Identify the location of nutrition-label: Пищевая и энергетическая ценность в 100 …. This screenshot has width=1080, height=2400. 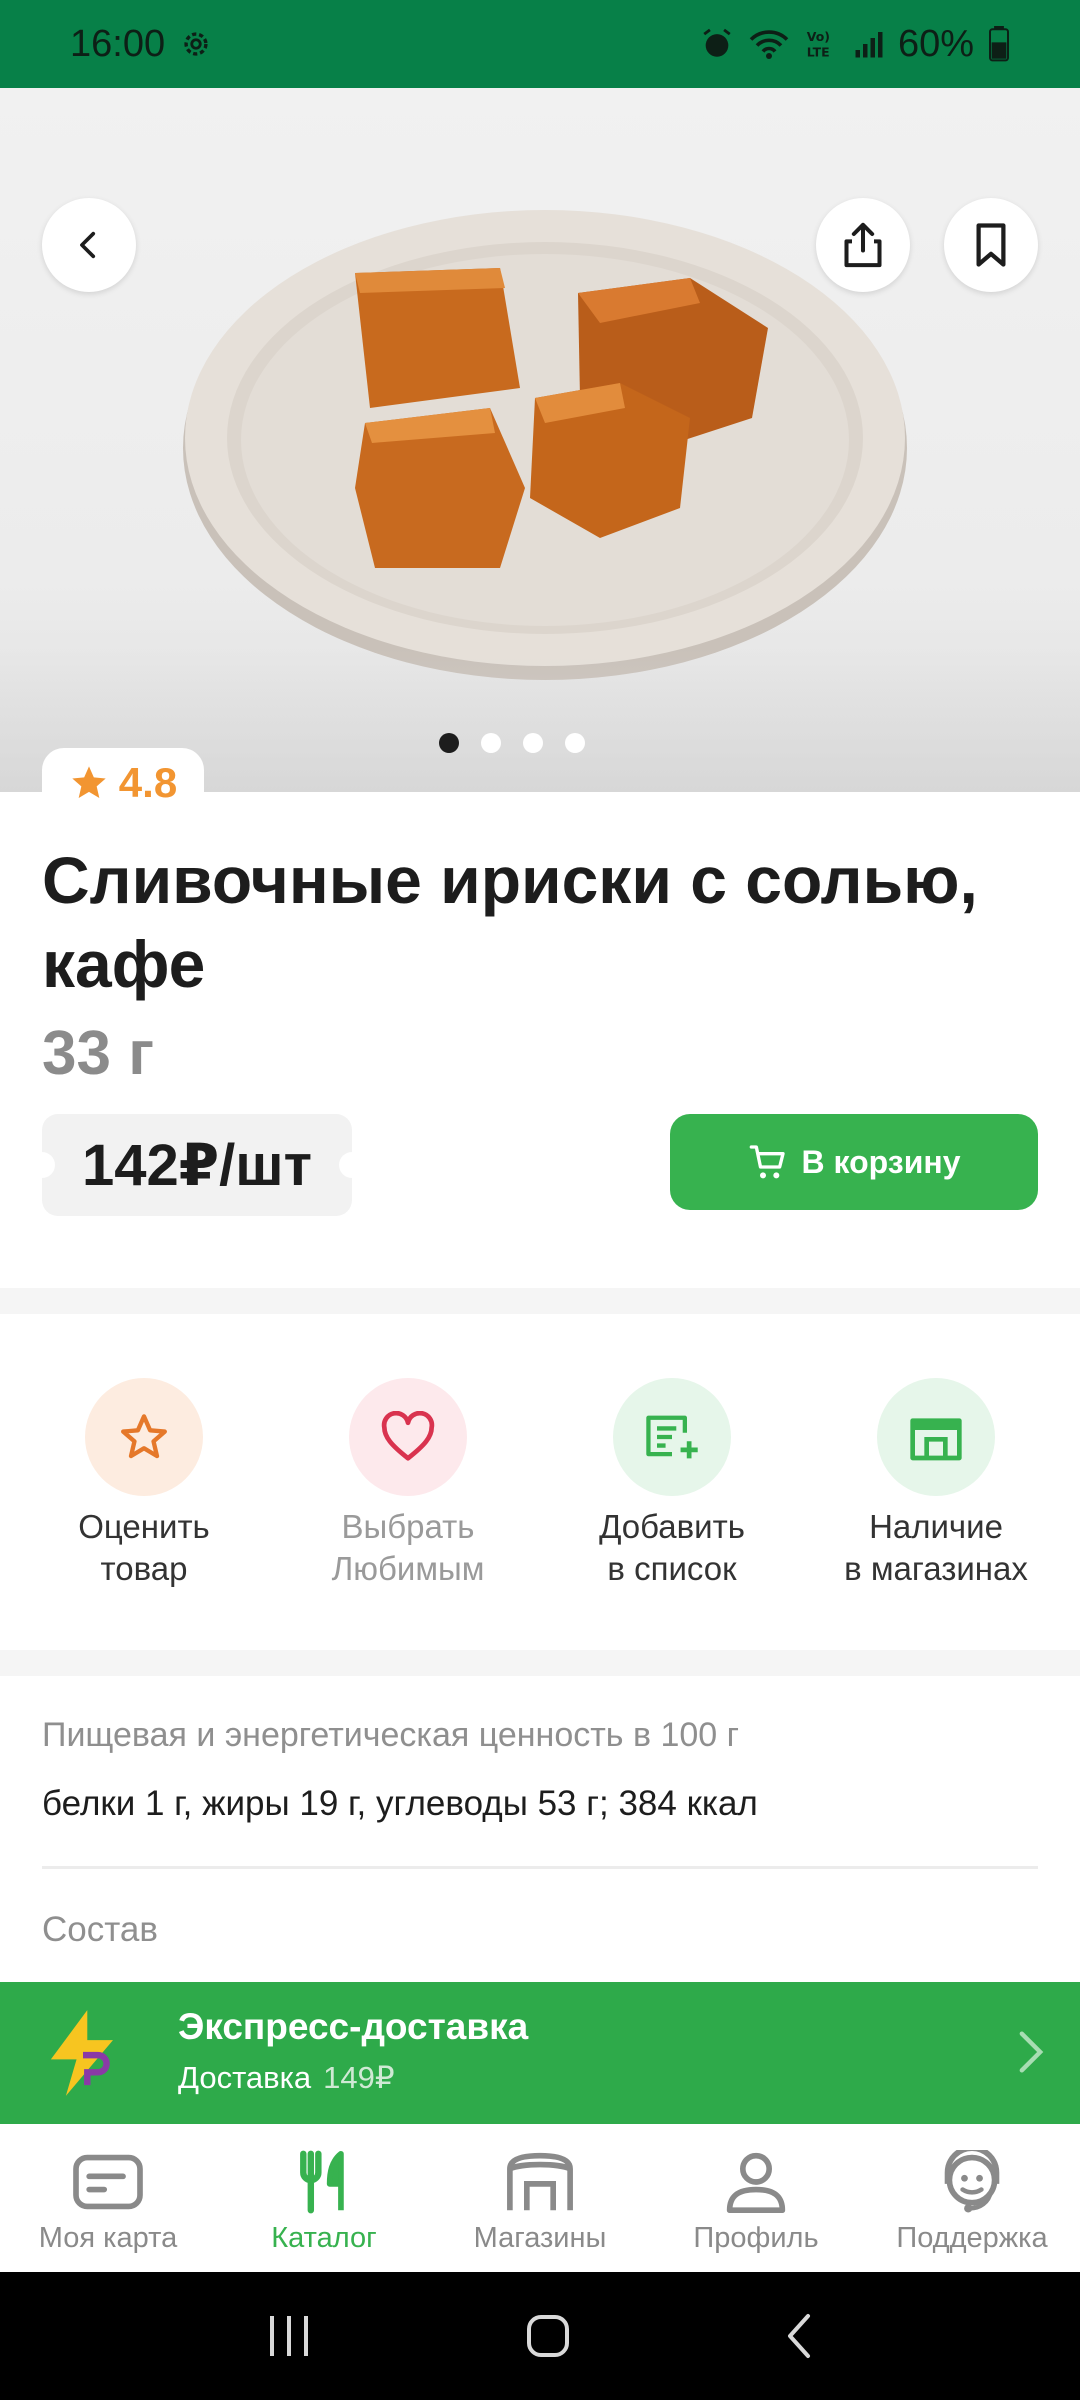
(391, 1735).